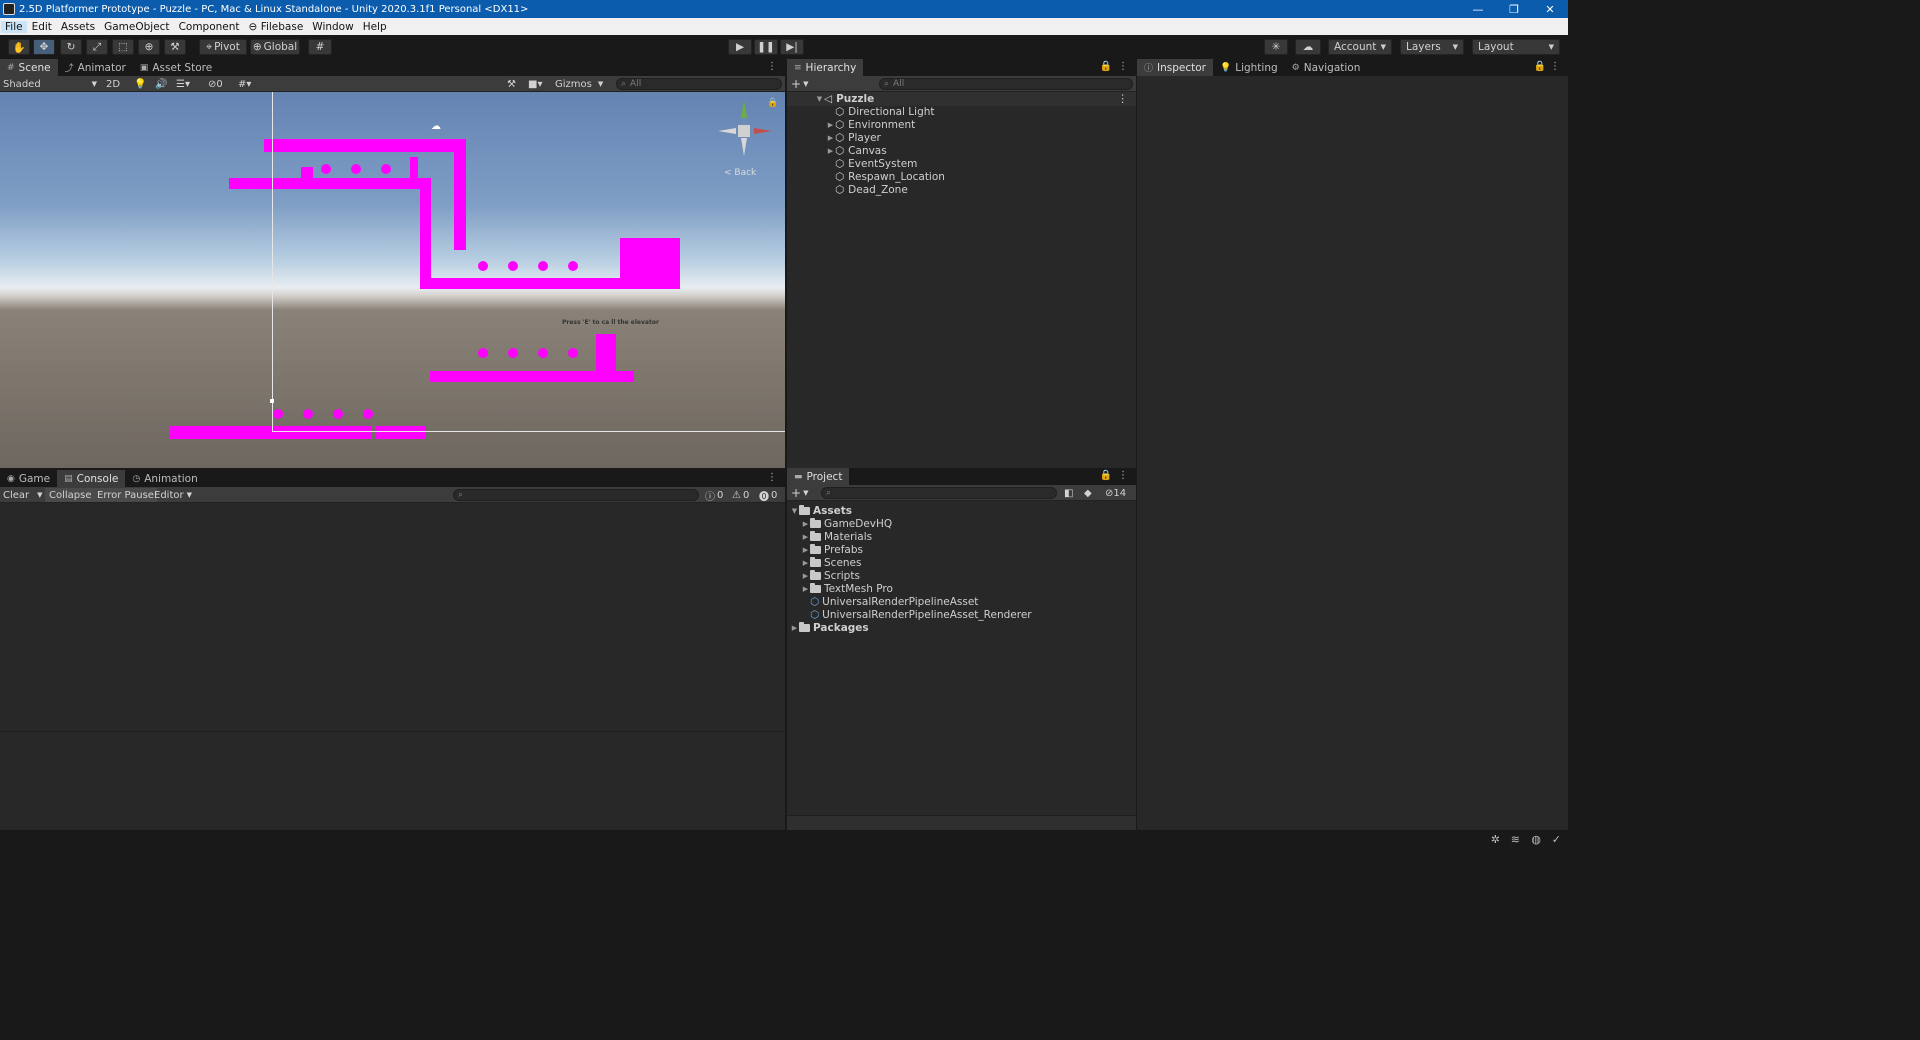  What do you see at coordinates (961, 614) in the screenshot?
I see `project-file: ⬡ UniversalRenderPipelineAsset_Renderer` at bounding box center [961, 614].